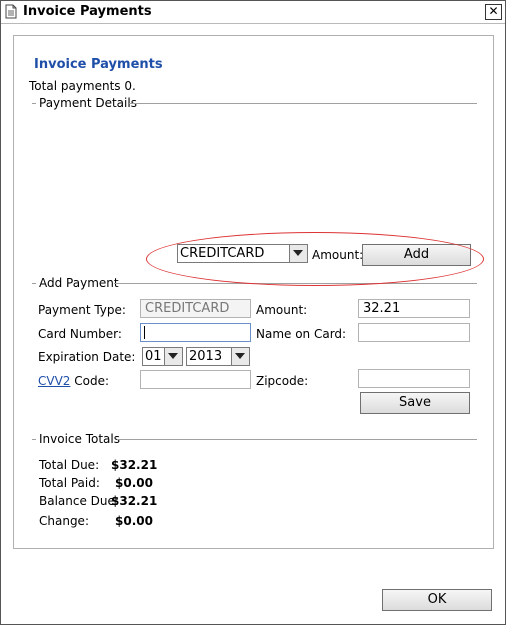 The image size is (506, 625). I want to click on payment-type-field: CREDITCARD, so click(195, 308).